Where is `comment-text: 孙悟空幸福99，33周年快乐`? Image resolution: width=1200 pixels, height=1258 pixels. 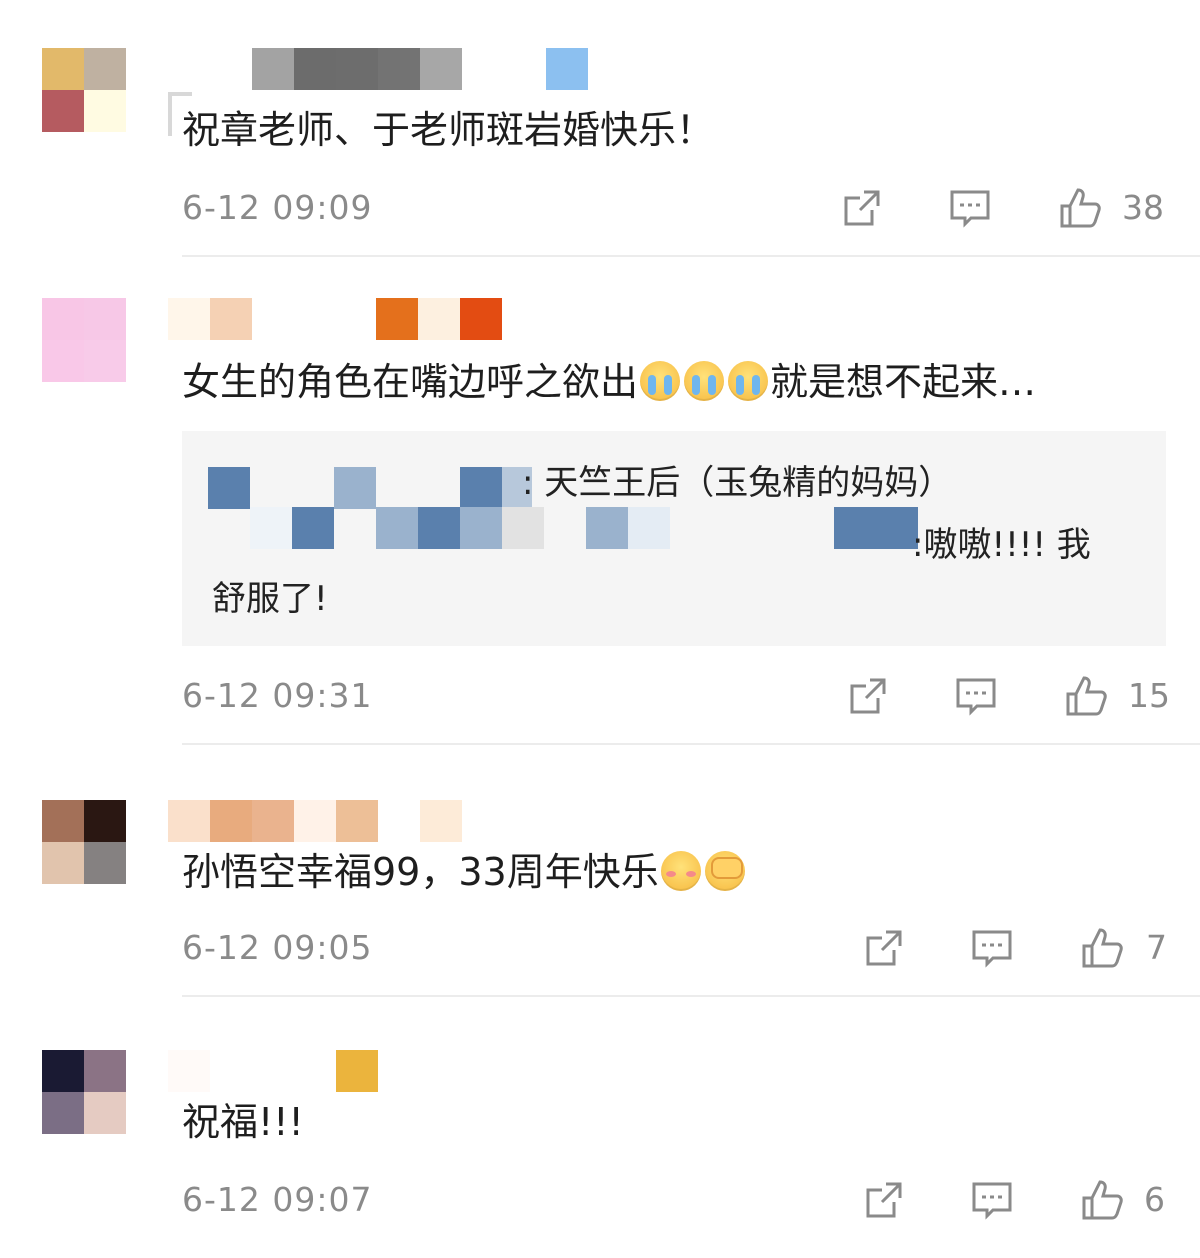 comment-text: 孙悟空幸福99，33周年快乐 is located at coordinates (464, 872).